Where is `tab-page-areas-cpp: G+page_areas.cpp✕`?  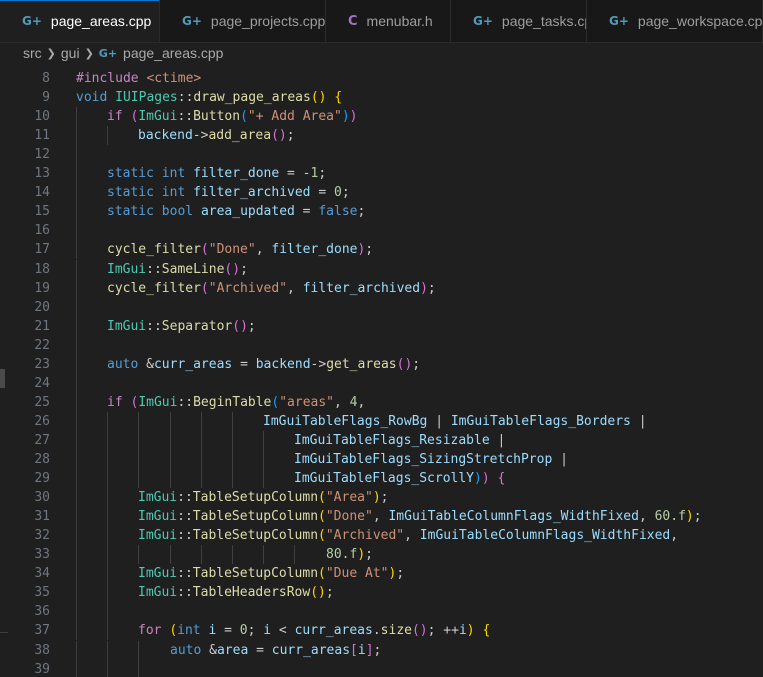
tab-page-areas-cpp: G+page_areas.cpp✕ is located at coordinates (80, 21).